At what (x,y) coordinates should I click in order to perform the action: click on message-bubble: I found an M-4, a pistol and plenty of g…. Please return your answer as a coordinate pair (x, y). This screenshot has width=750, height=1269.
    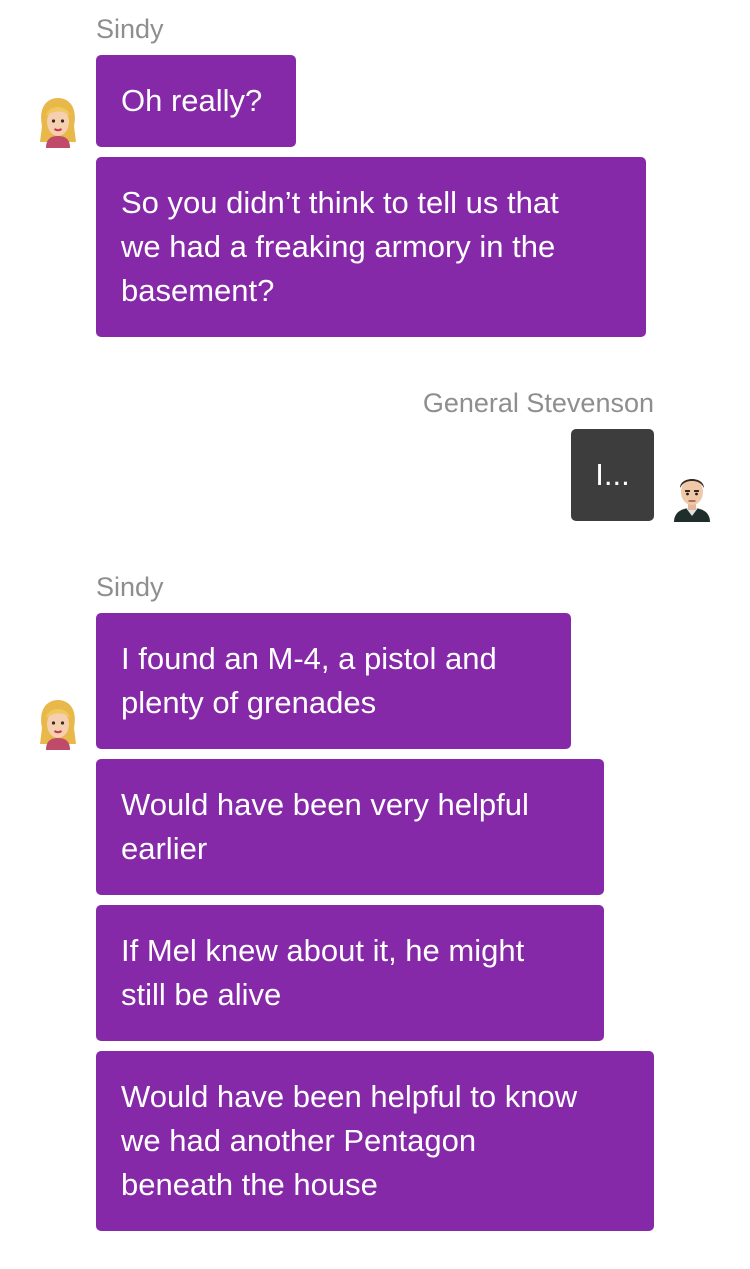
    Looking at the image, I should click on (333, 681).